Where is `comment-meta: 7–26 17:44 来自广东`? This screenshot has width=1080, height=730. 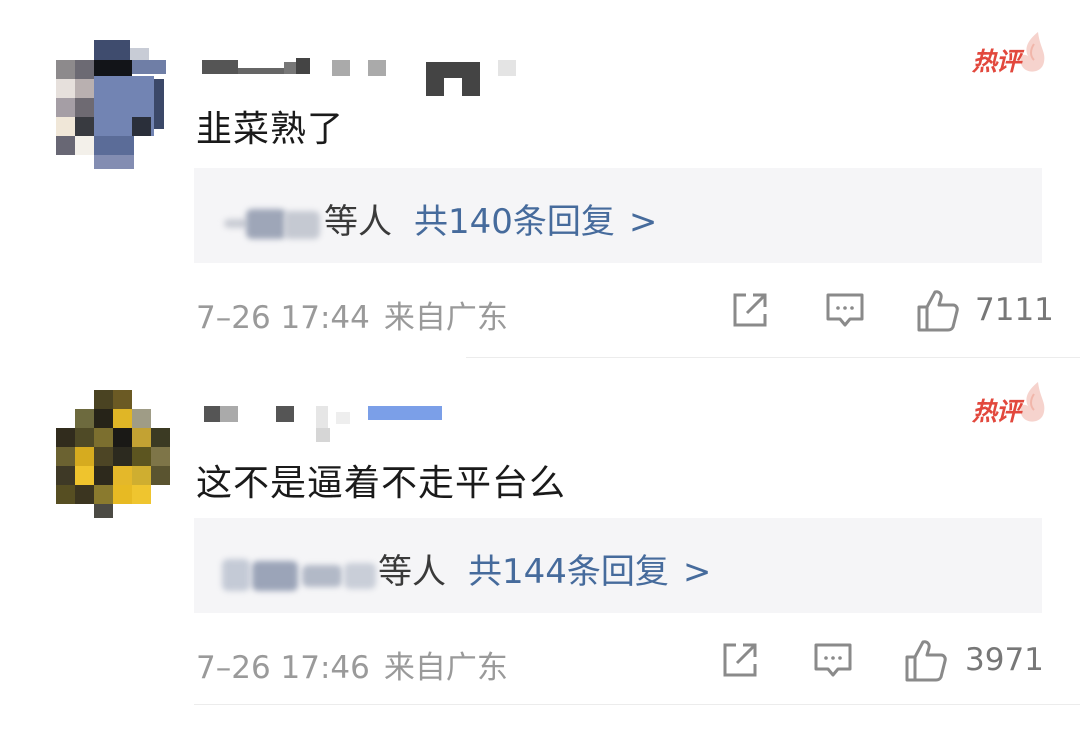
comment-meta: 7–26 17:44 来自广东 is located at coordinates (352, 314).